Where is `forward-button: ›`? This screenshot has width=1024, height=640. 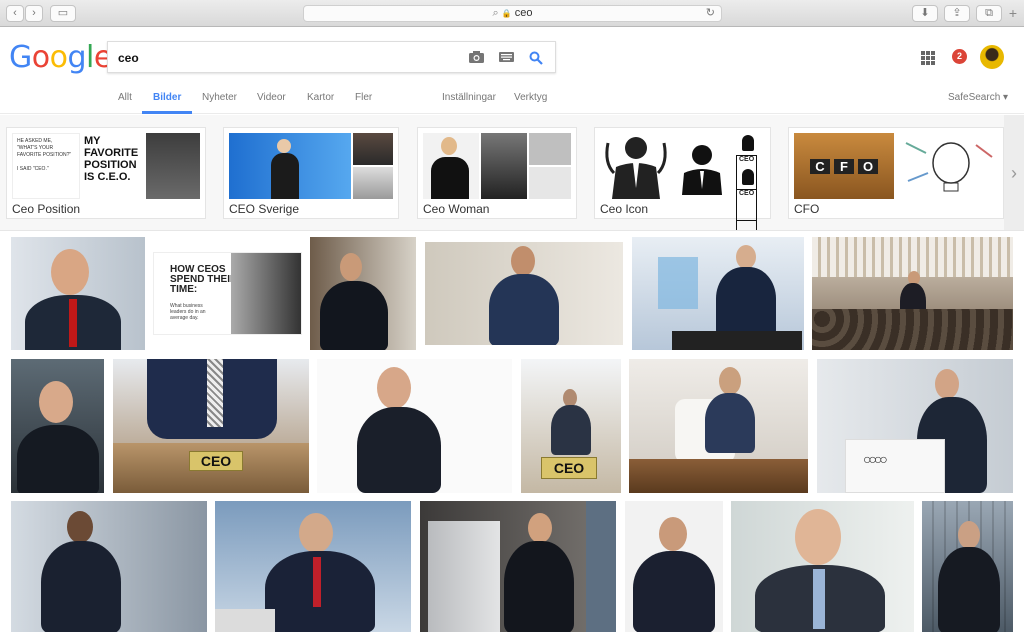 forward-button: › is located at coordinates (34, 13).